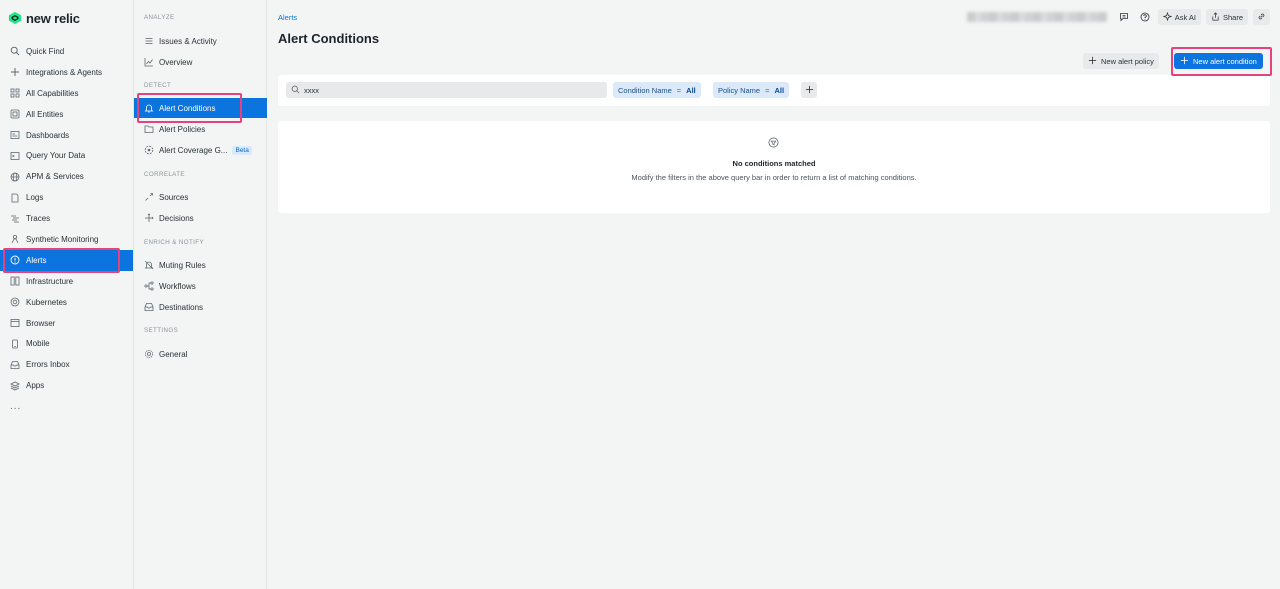 This screenshot has height=589, width=1280. I want to click on sub-item-decisions: Decisions, so click(200, 218).